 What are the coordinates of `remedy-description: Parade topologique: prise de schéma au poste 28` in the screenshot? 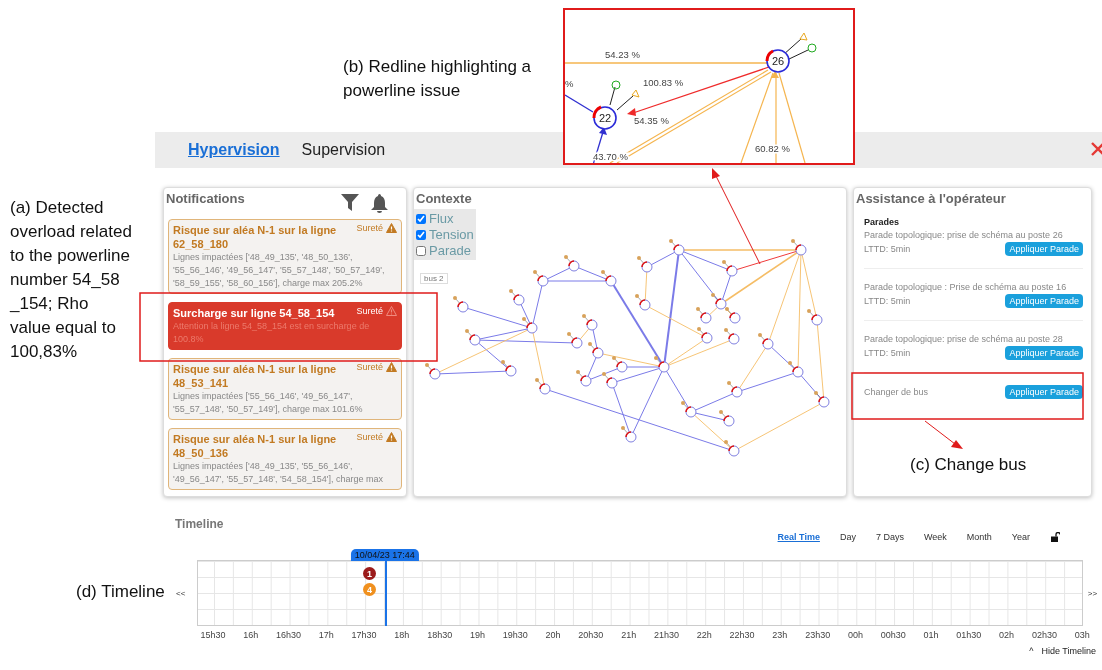 It's located at (964, 339).